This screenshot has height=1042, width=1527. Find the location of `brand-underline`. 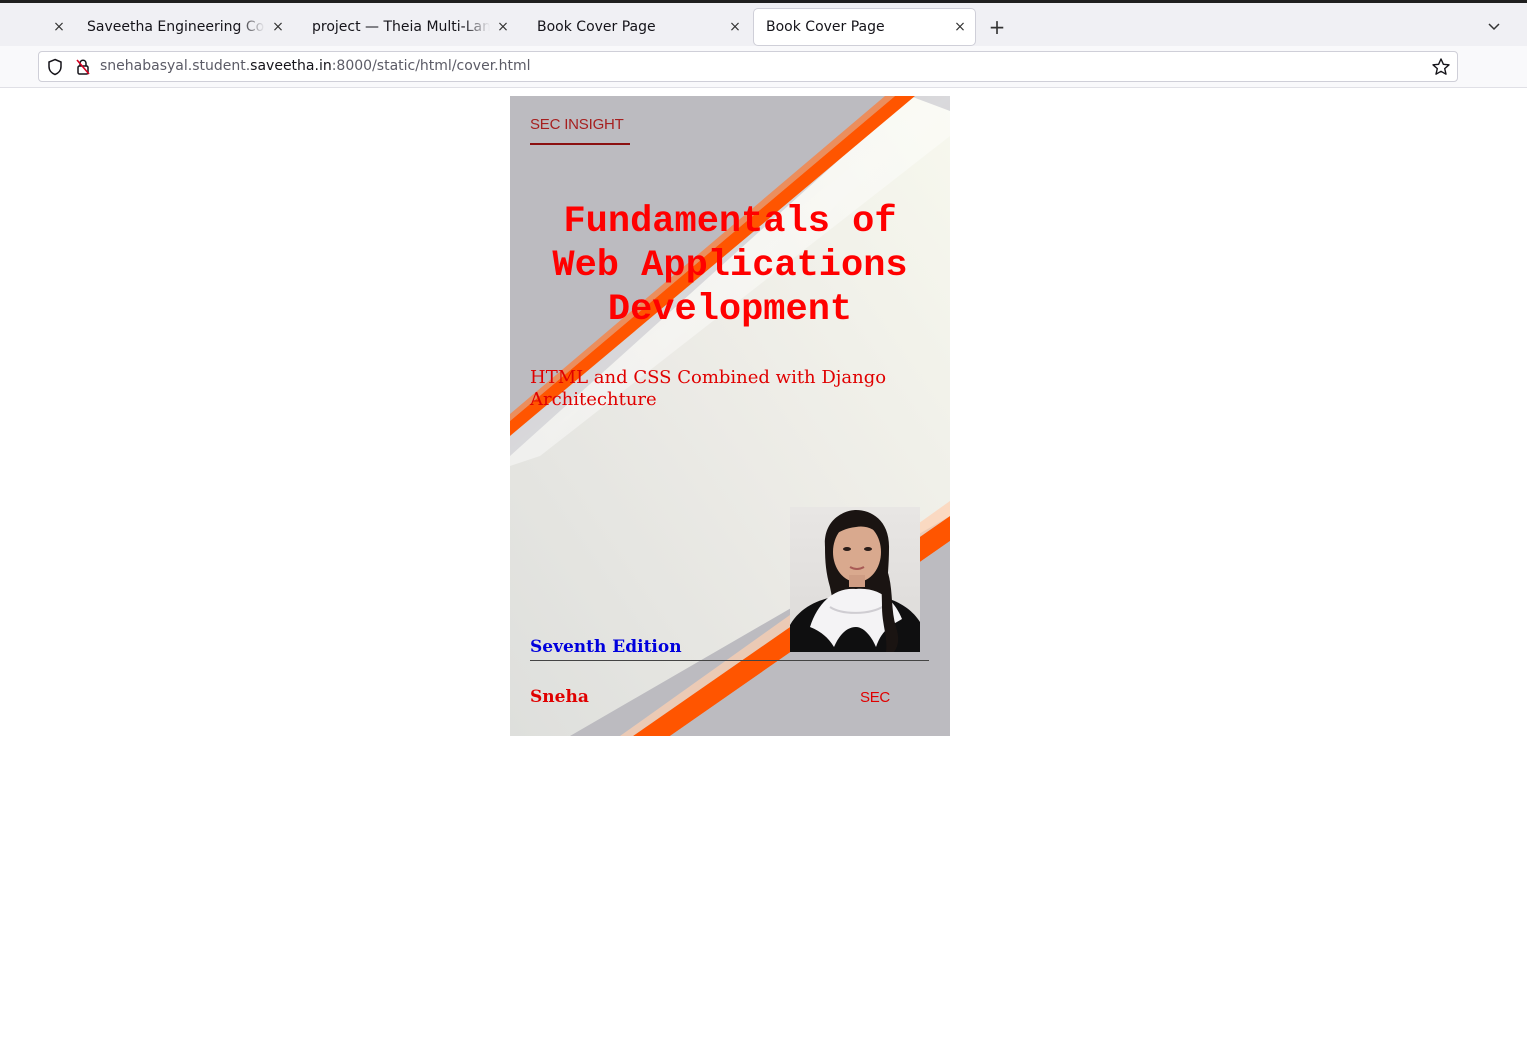

brand-underline is located at coordinates (580, 144).